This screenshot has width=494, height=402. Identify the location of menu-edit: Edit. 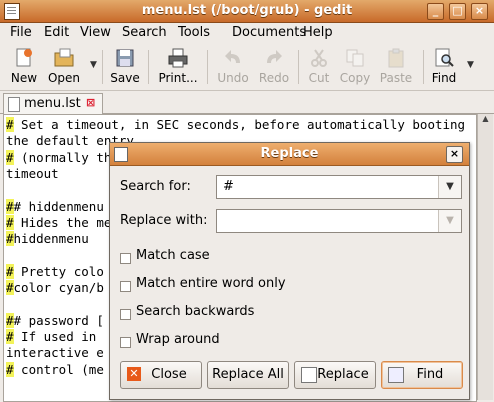
(56, 32).